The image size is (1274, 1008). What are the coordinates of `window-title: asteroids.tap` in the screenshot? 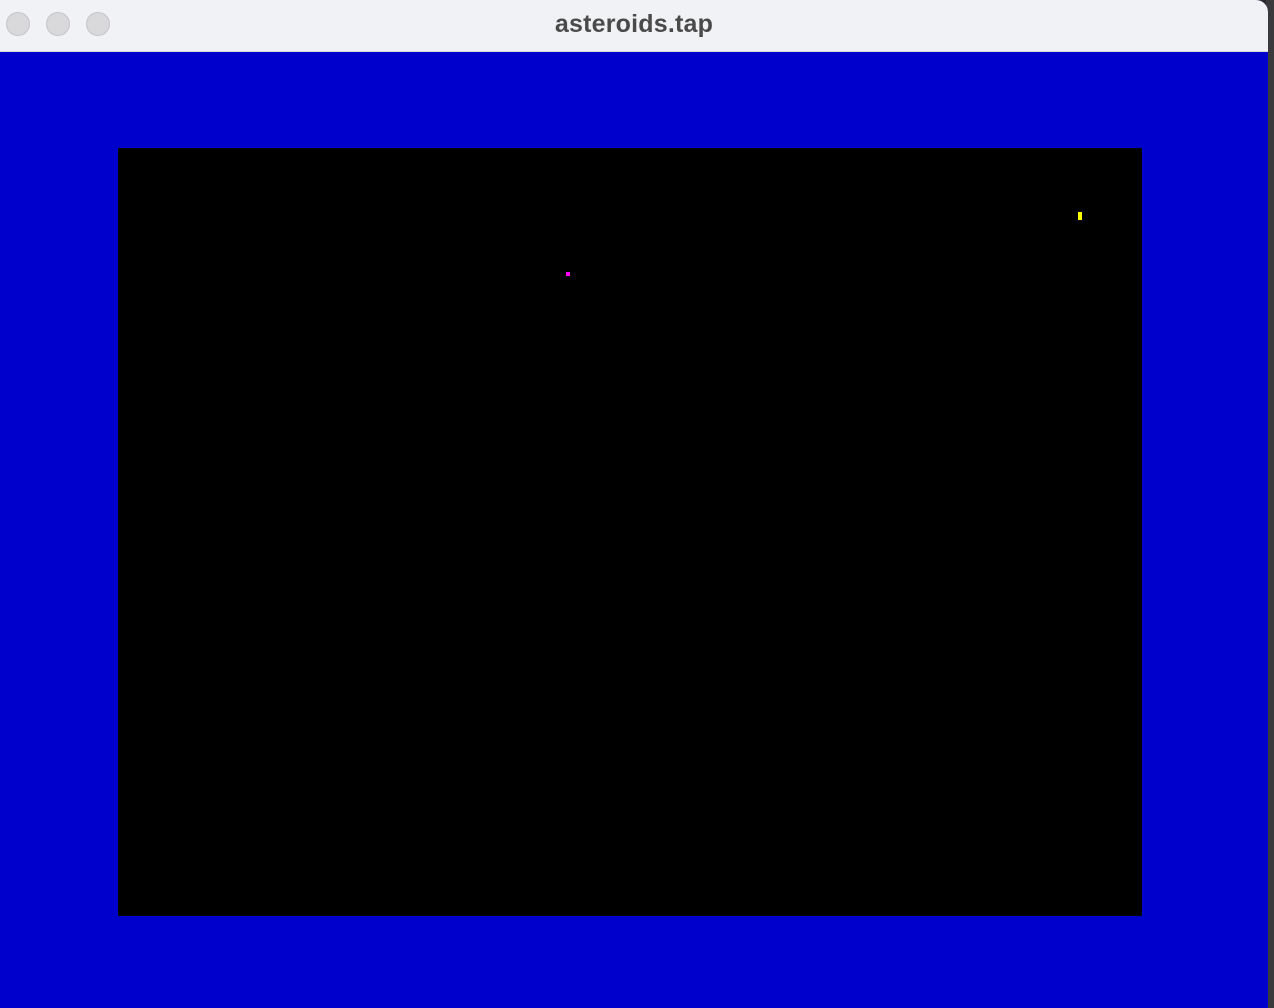 It's located at (634, 24).